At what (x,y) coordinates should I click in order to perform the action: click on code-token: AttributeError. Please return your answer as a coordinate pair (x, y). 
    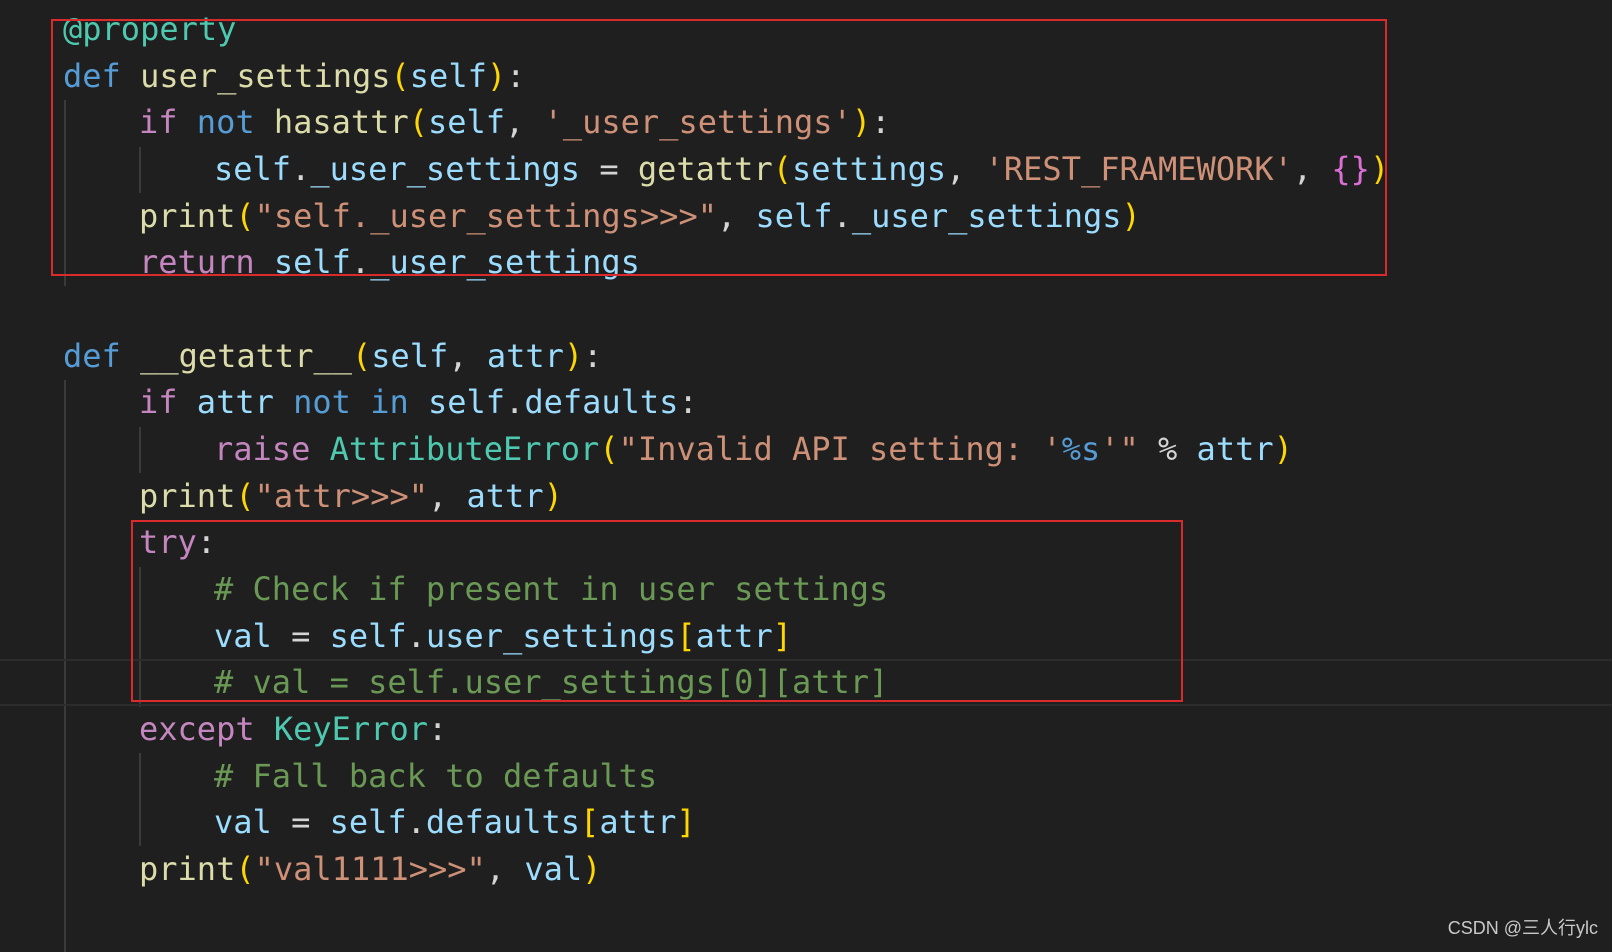
    Looking at the image, I should click on (464, 449).